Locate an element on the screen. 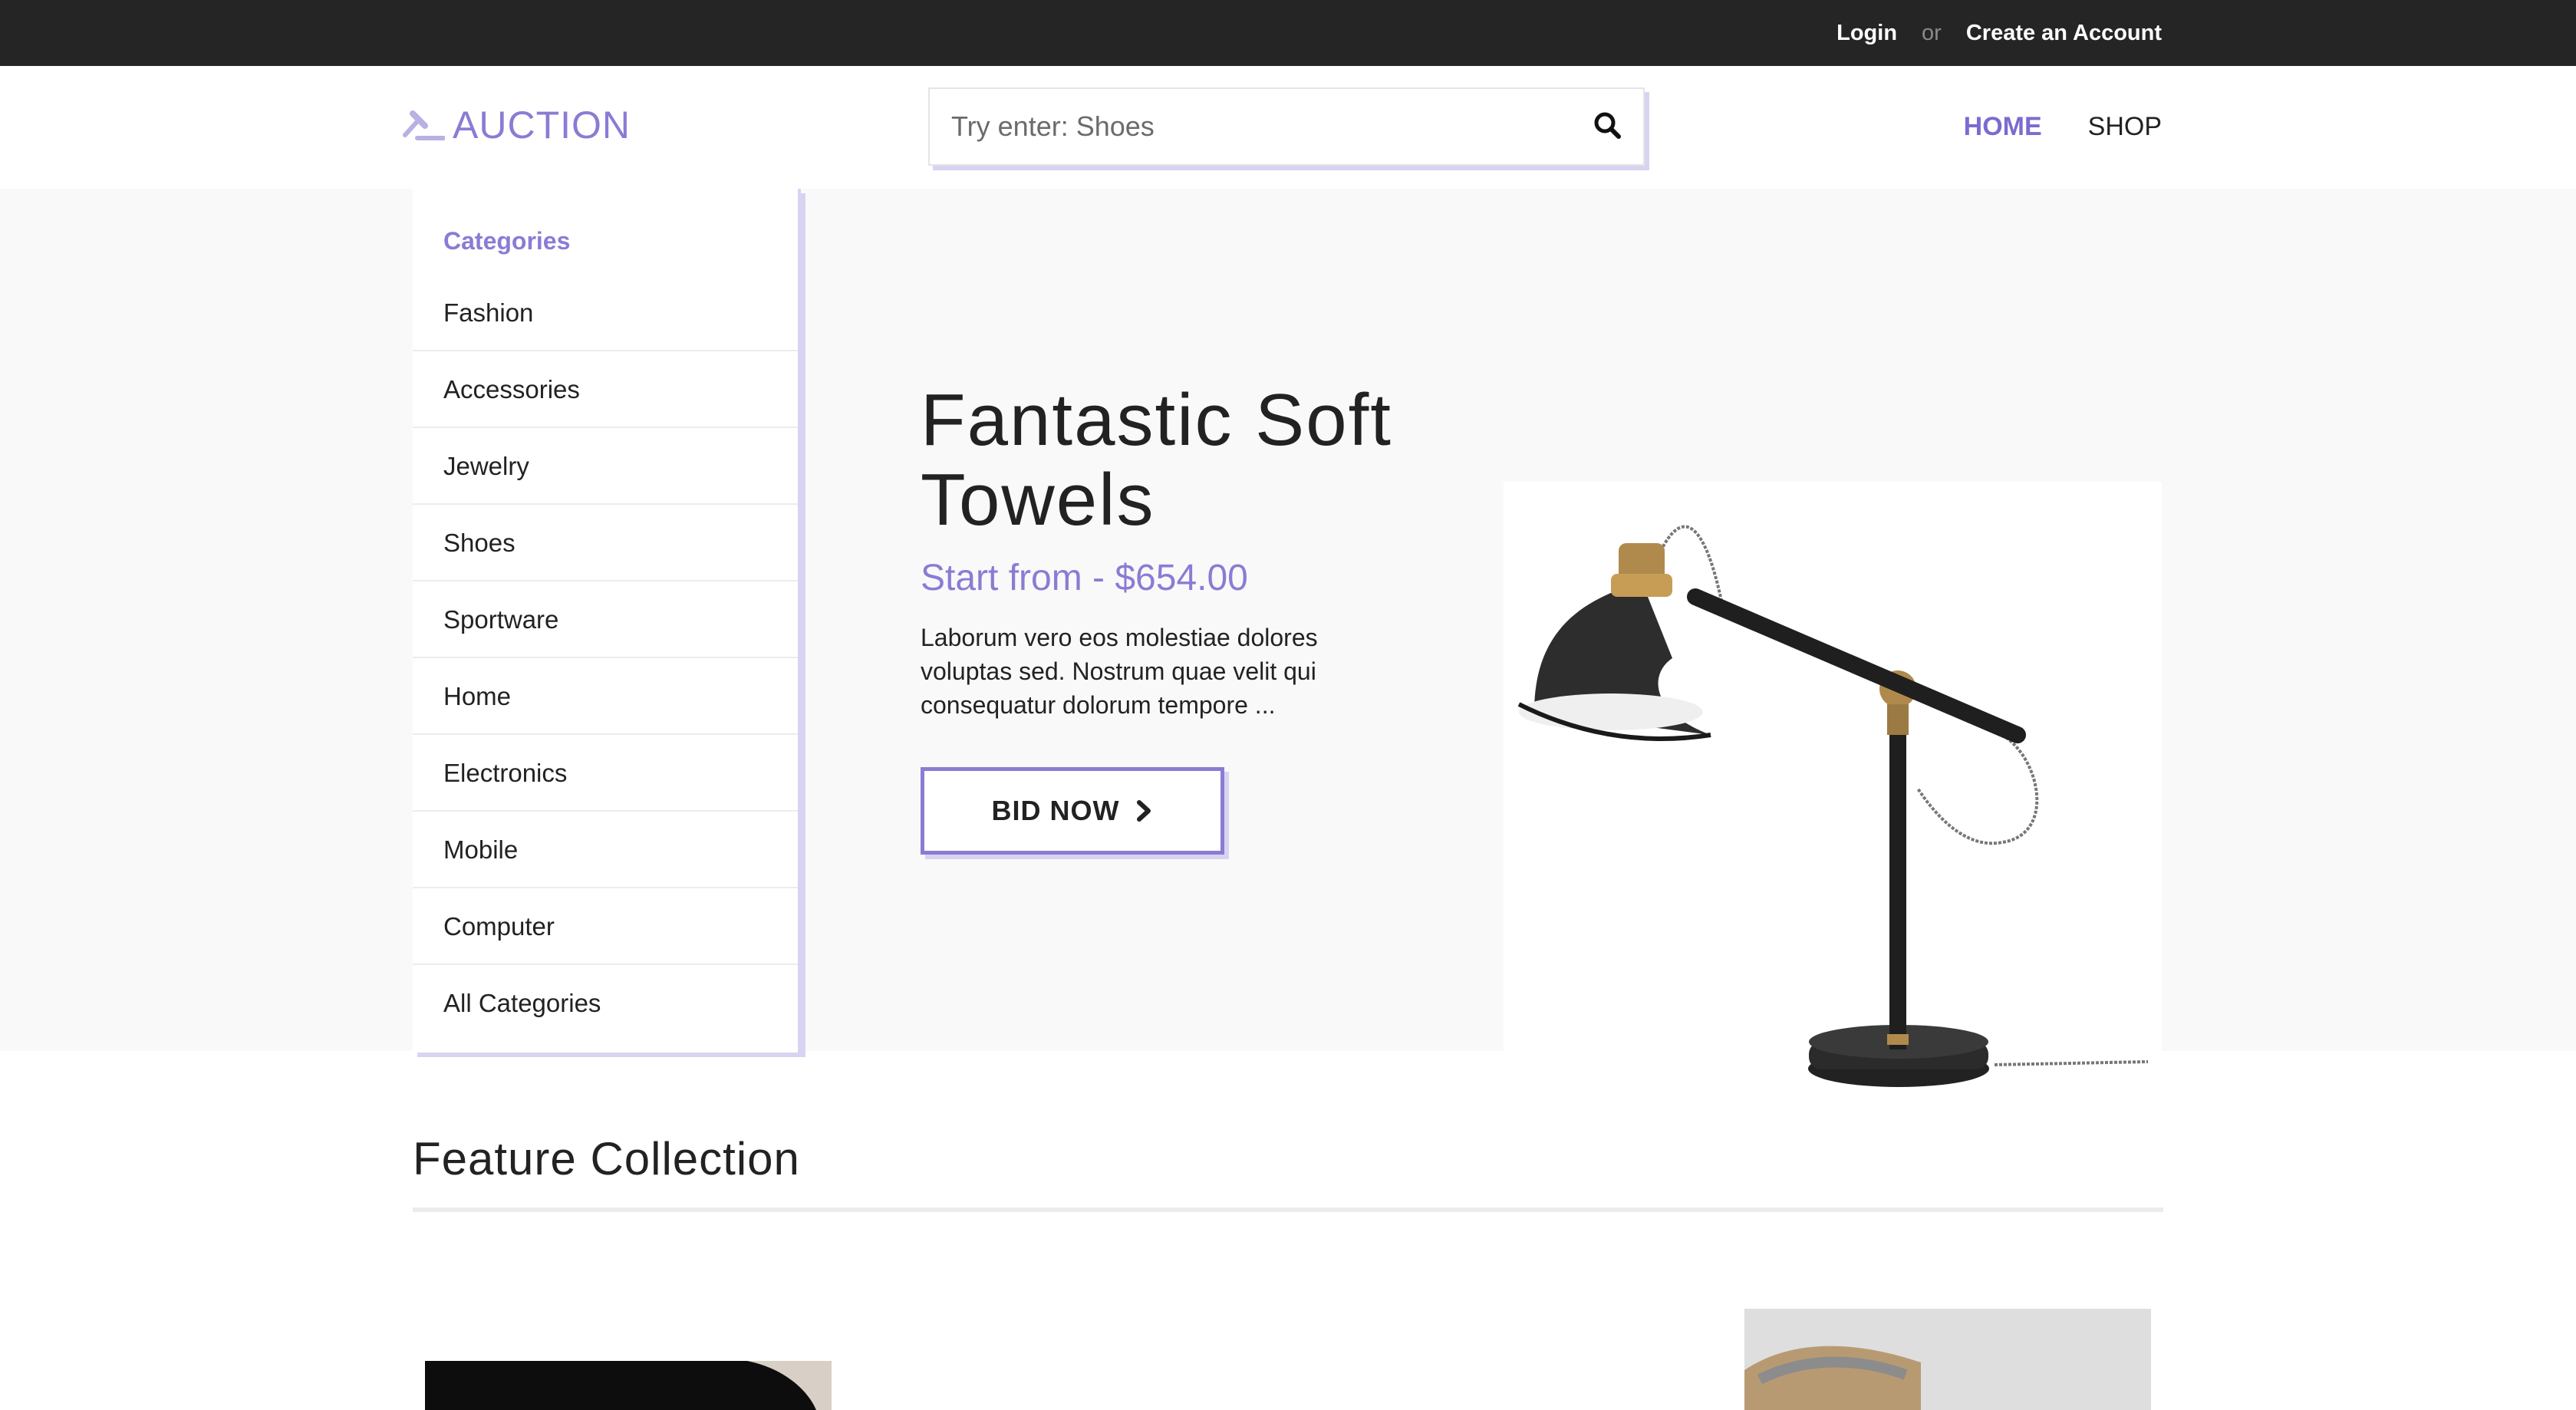  category-sportware: Sportware is located at coordinates (605, 619).